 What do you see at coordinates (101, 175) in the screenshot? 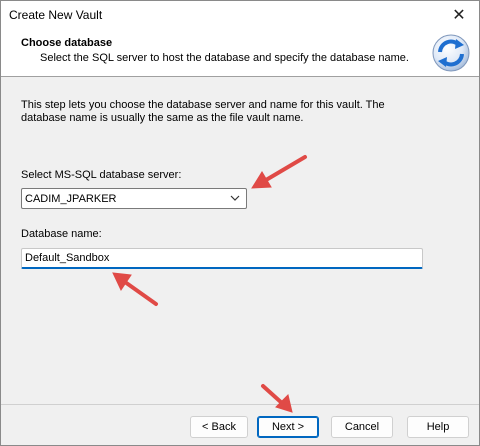
I see `server-label: Select MS-SQL database server:` at bounding box center [101, 175].